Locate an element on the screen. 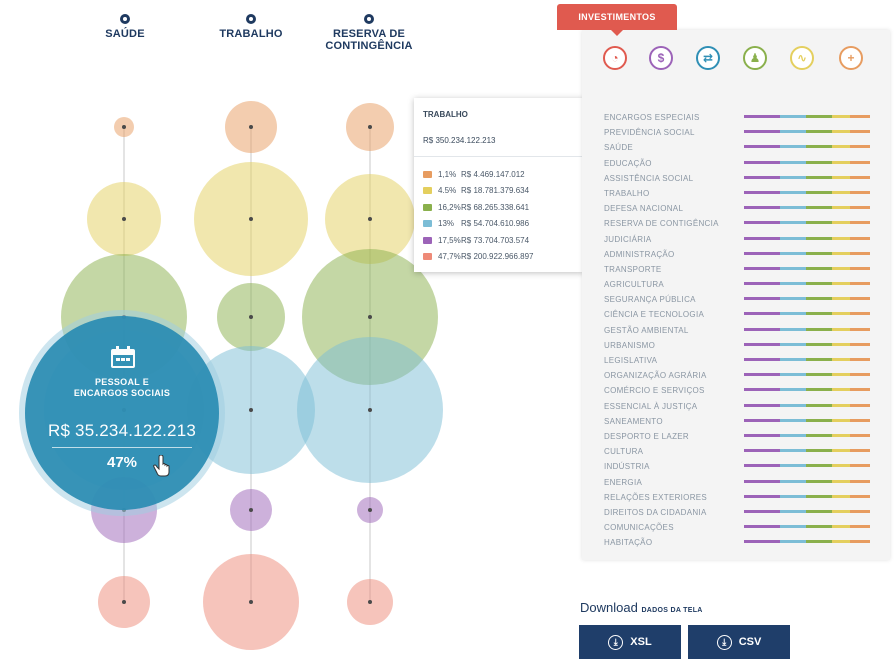  tooltip-row-value: R$ 4.469.147.012 is located at coordinates (493, 174).